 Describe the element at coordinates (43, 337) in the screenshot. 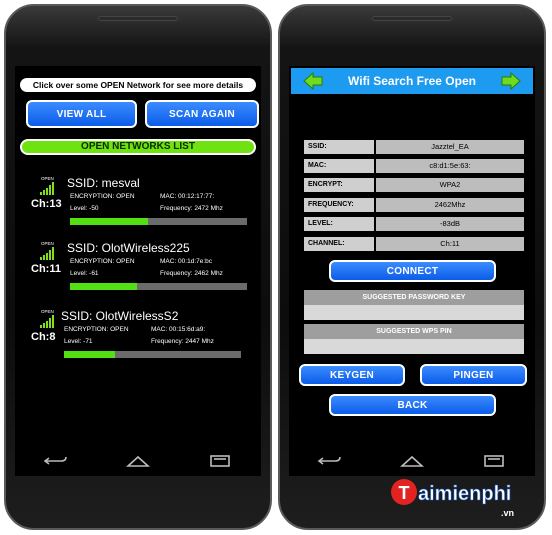

I see `channel-label: Ch:8` at that location.